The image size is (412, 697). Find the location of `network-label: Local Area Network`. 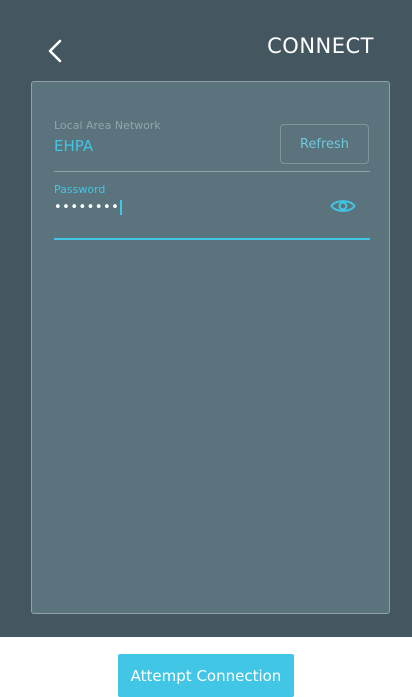

network-label: Local Area Network is located at coordinates (107, 125).